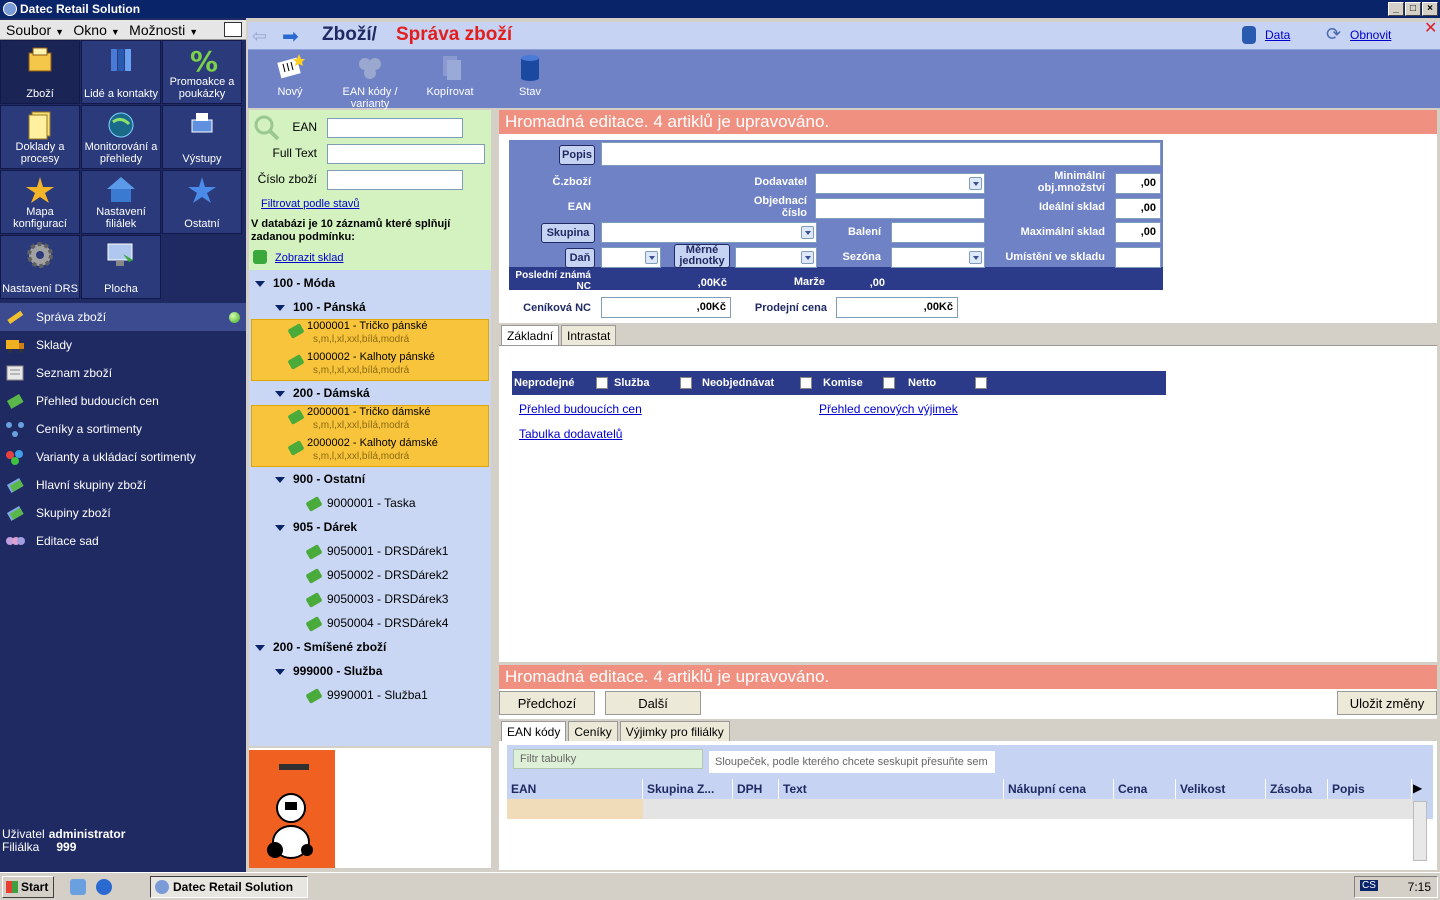 This screenshot has width=1440, height=900. What do you see at coordinates (123, 401) in the screenshot?
I see `nav-prehled-budoucich-cen: Přehled budoucích cen` at bounding box center [123, 401].